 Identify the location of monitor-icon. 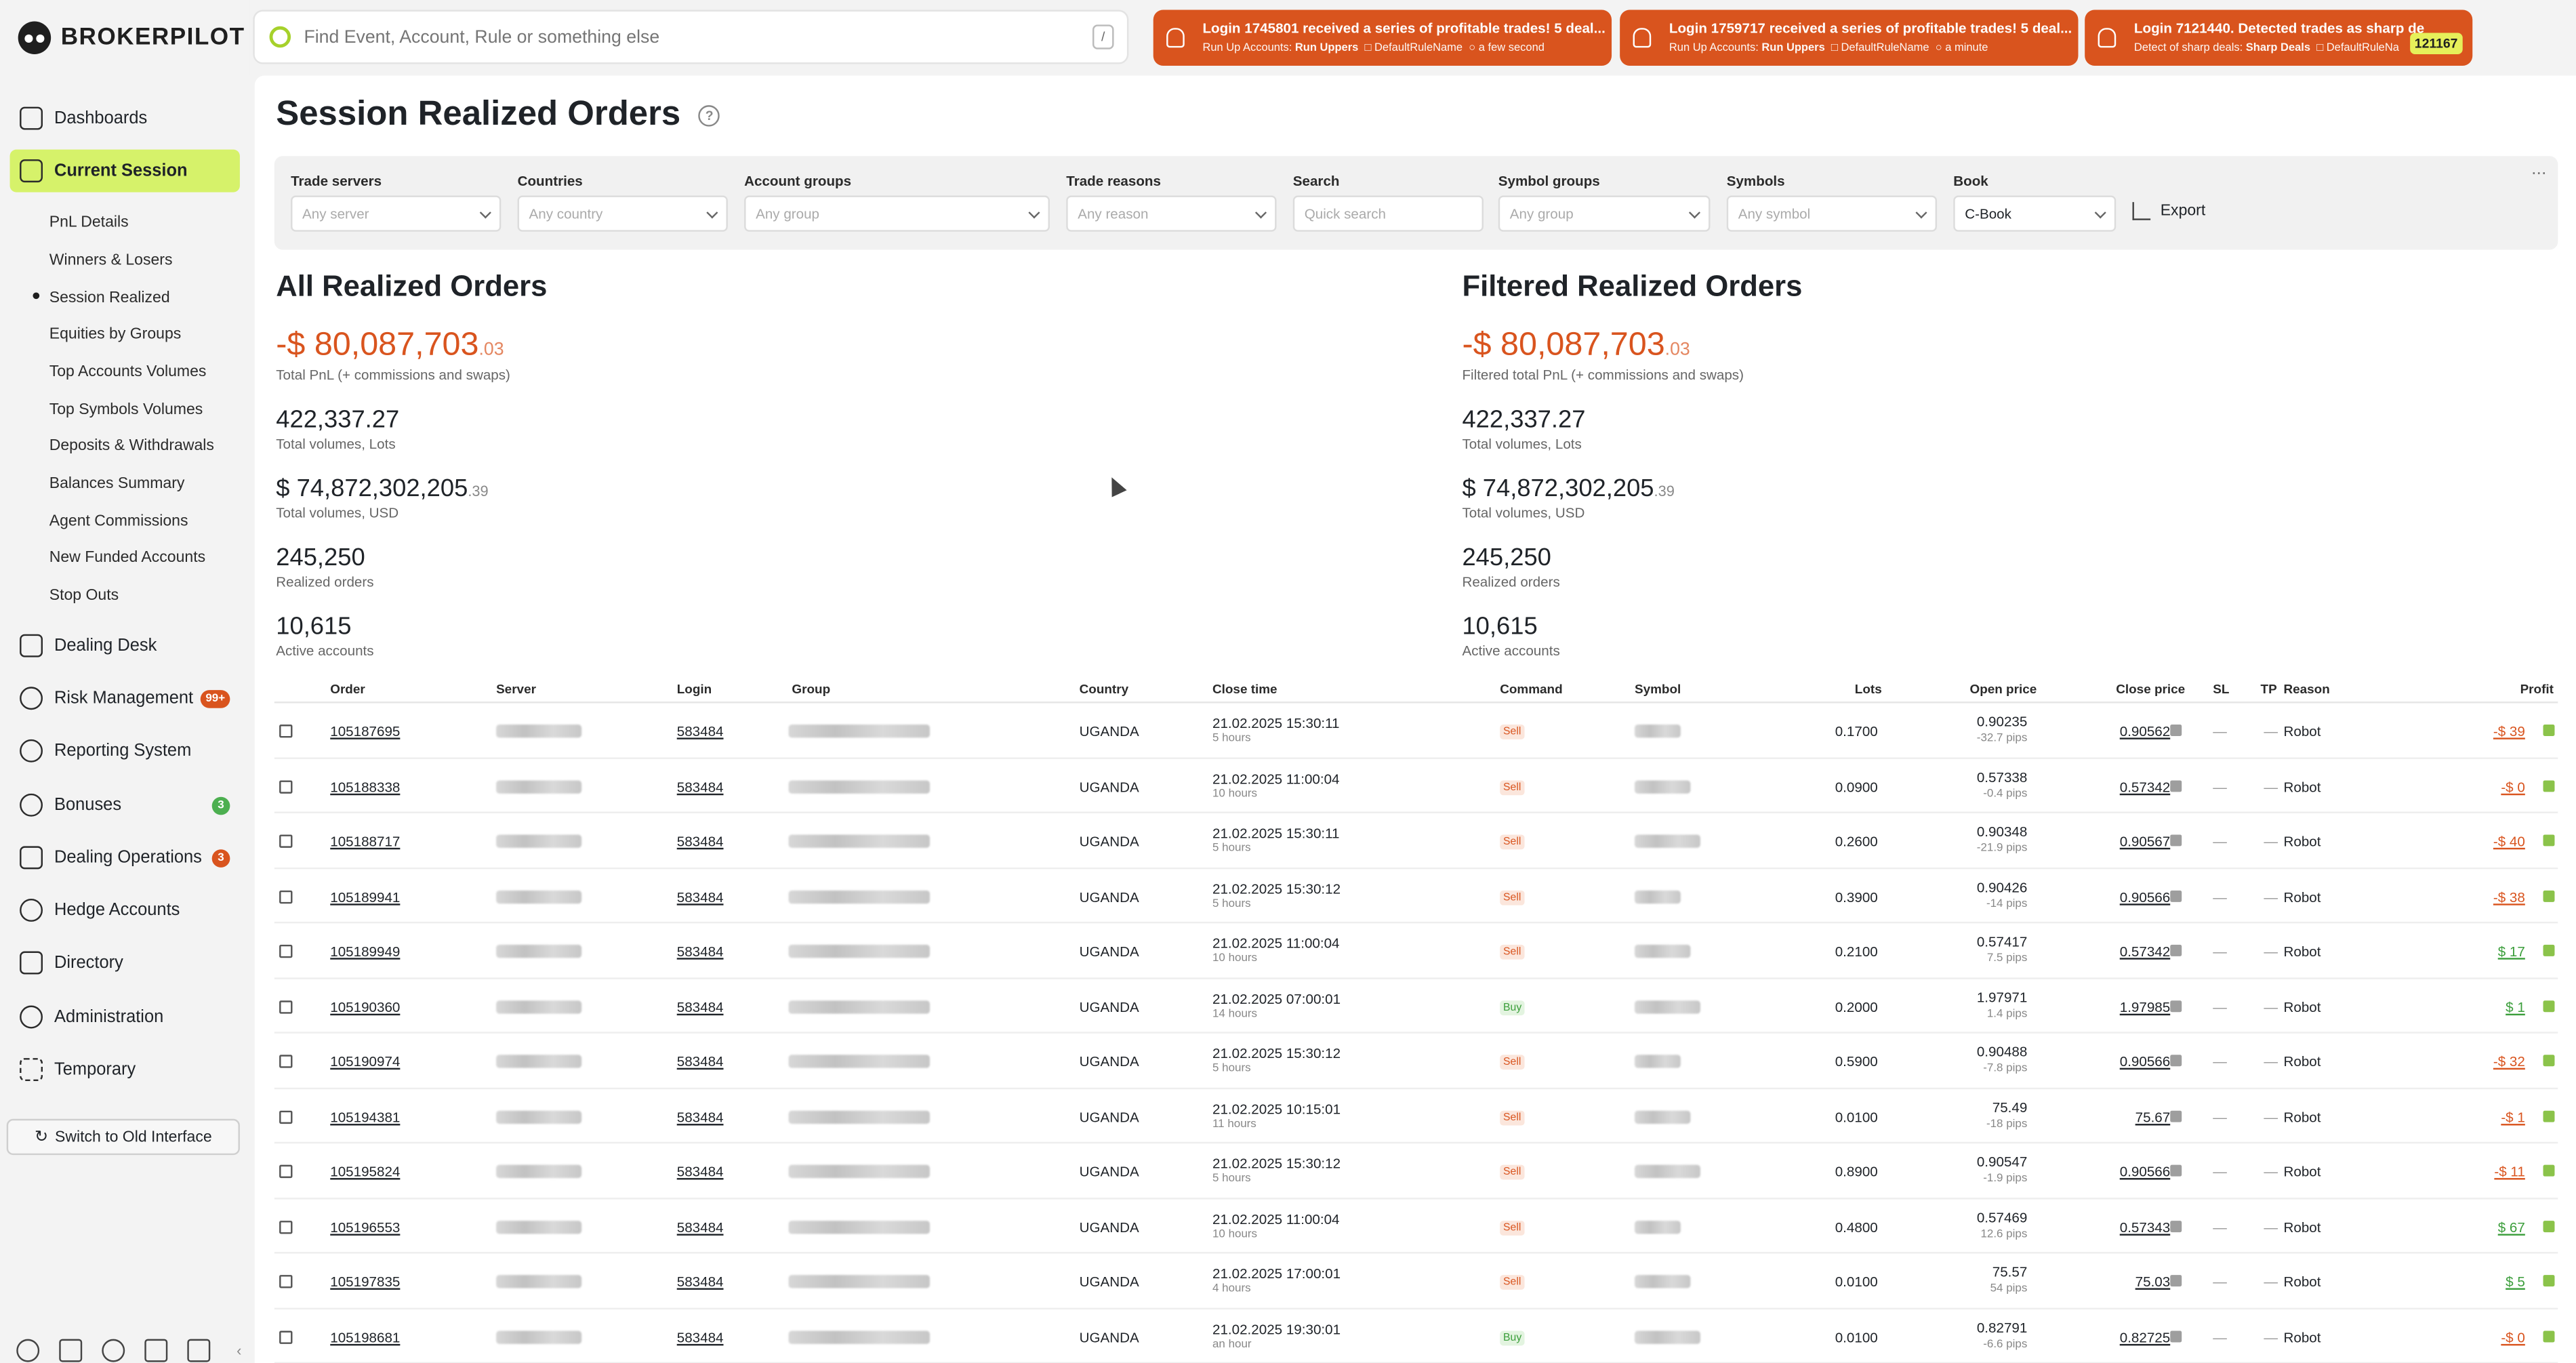
(71, 1350).